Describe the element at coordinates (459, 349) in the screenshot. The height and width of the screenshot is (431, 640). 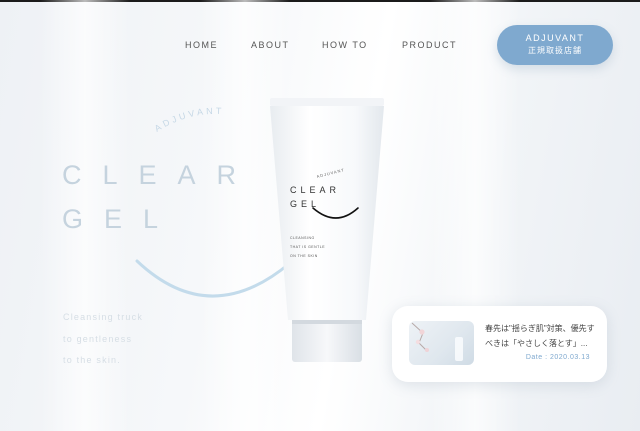
I see `bottle-shape` at that location.